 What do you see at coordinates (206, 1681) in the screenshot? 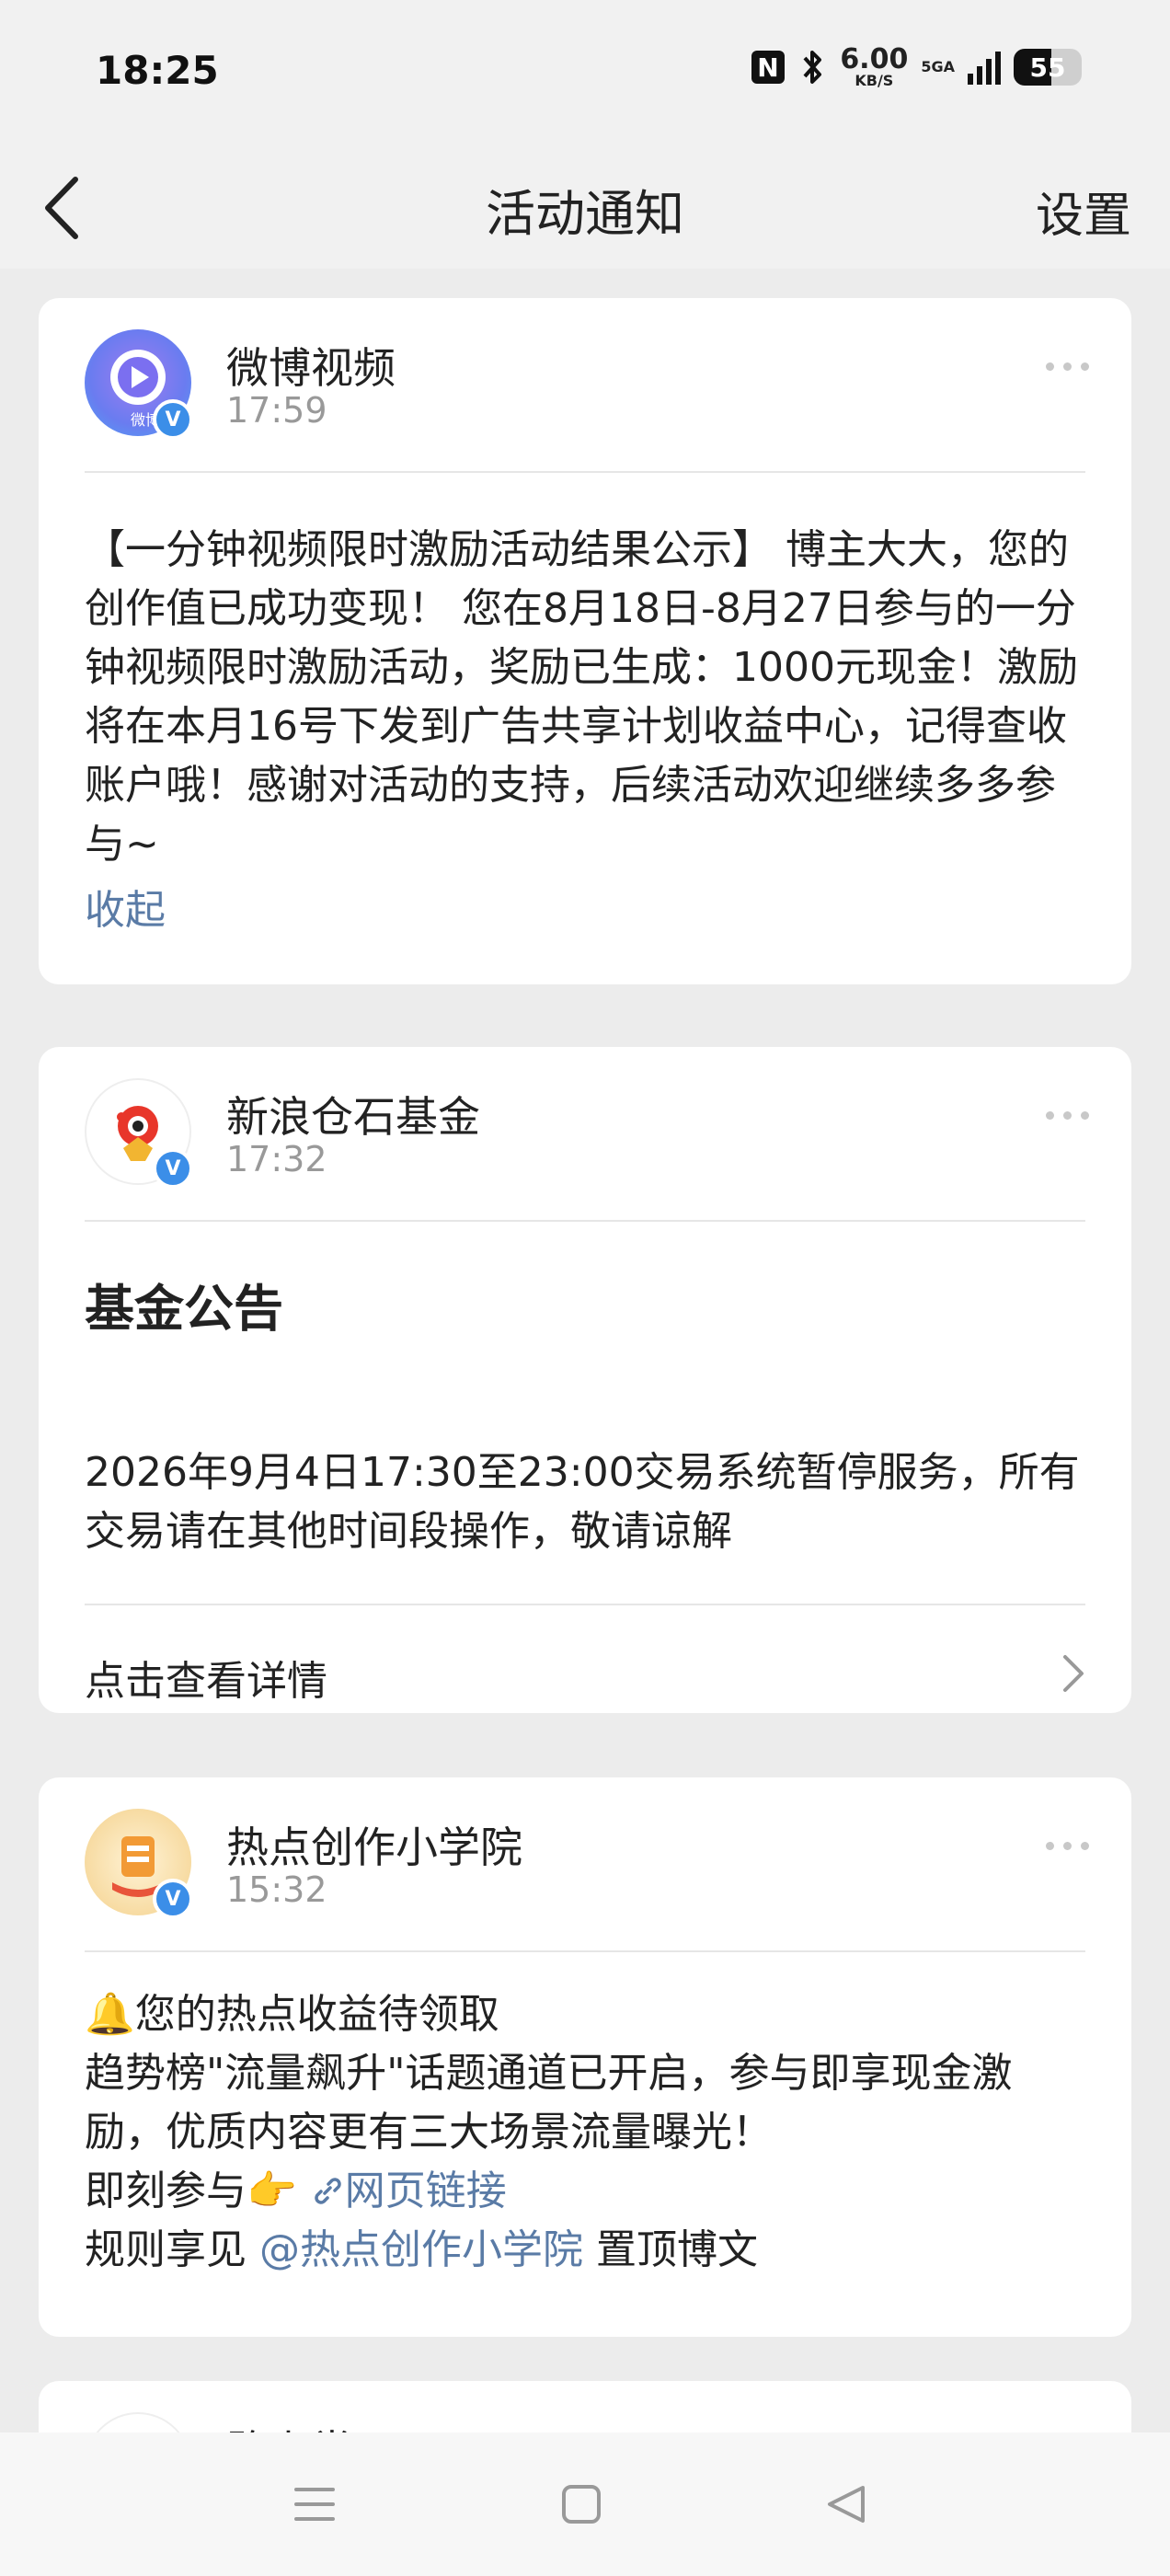
I see `view-details-label: 点击查看详情` at bounding box center [206, 1681].